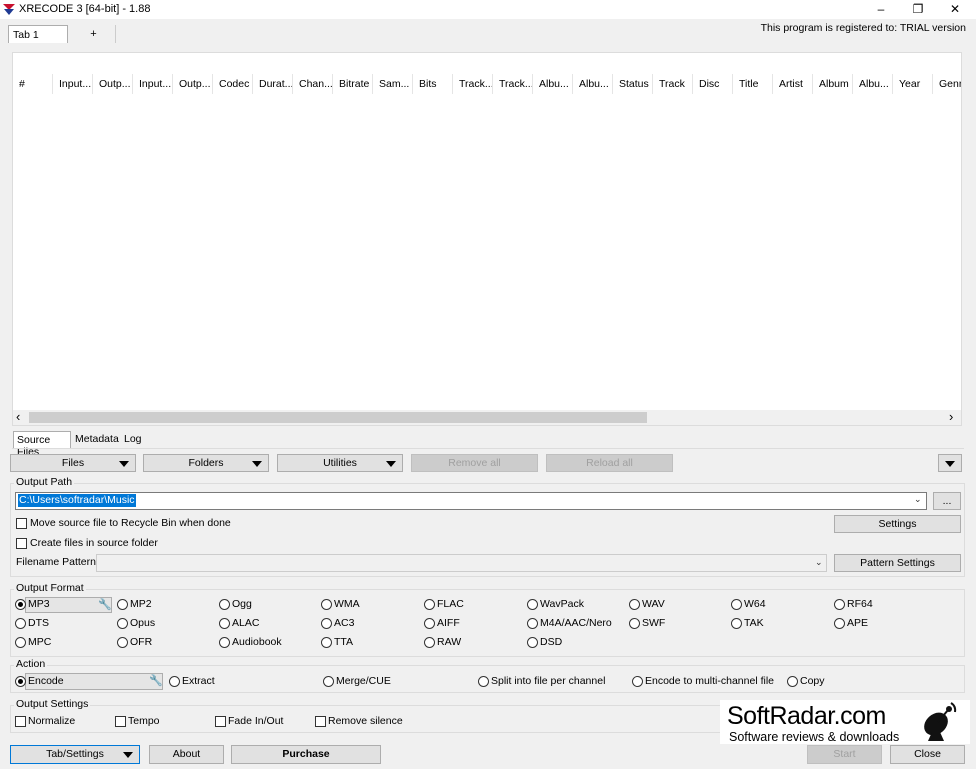 Image resolution: width=976 pixels, height=769 pixels. What do you see at coordinates (85, 9) in the screenshot?
I see `window-title: XRECODE 3 [64-bit] - 1.88` at bounding box center [85, 9].